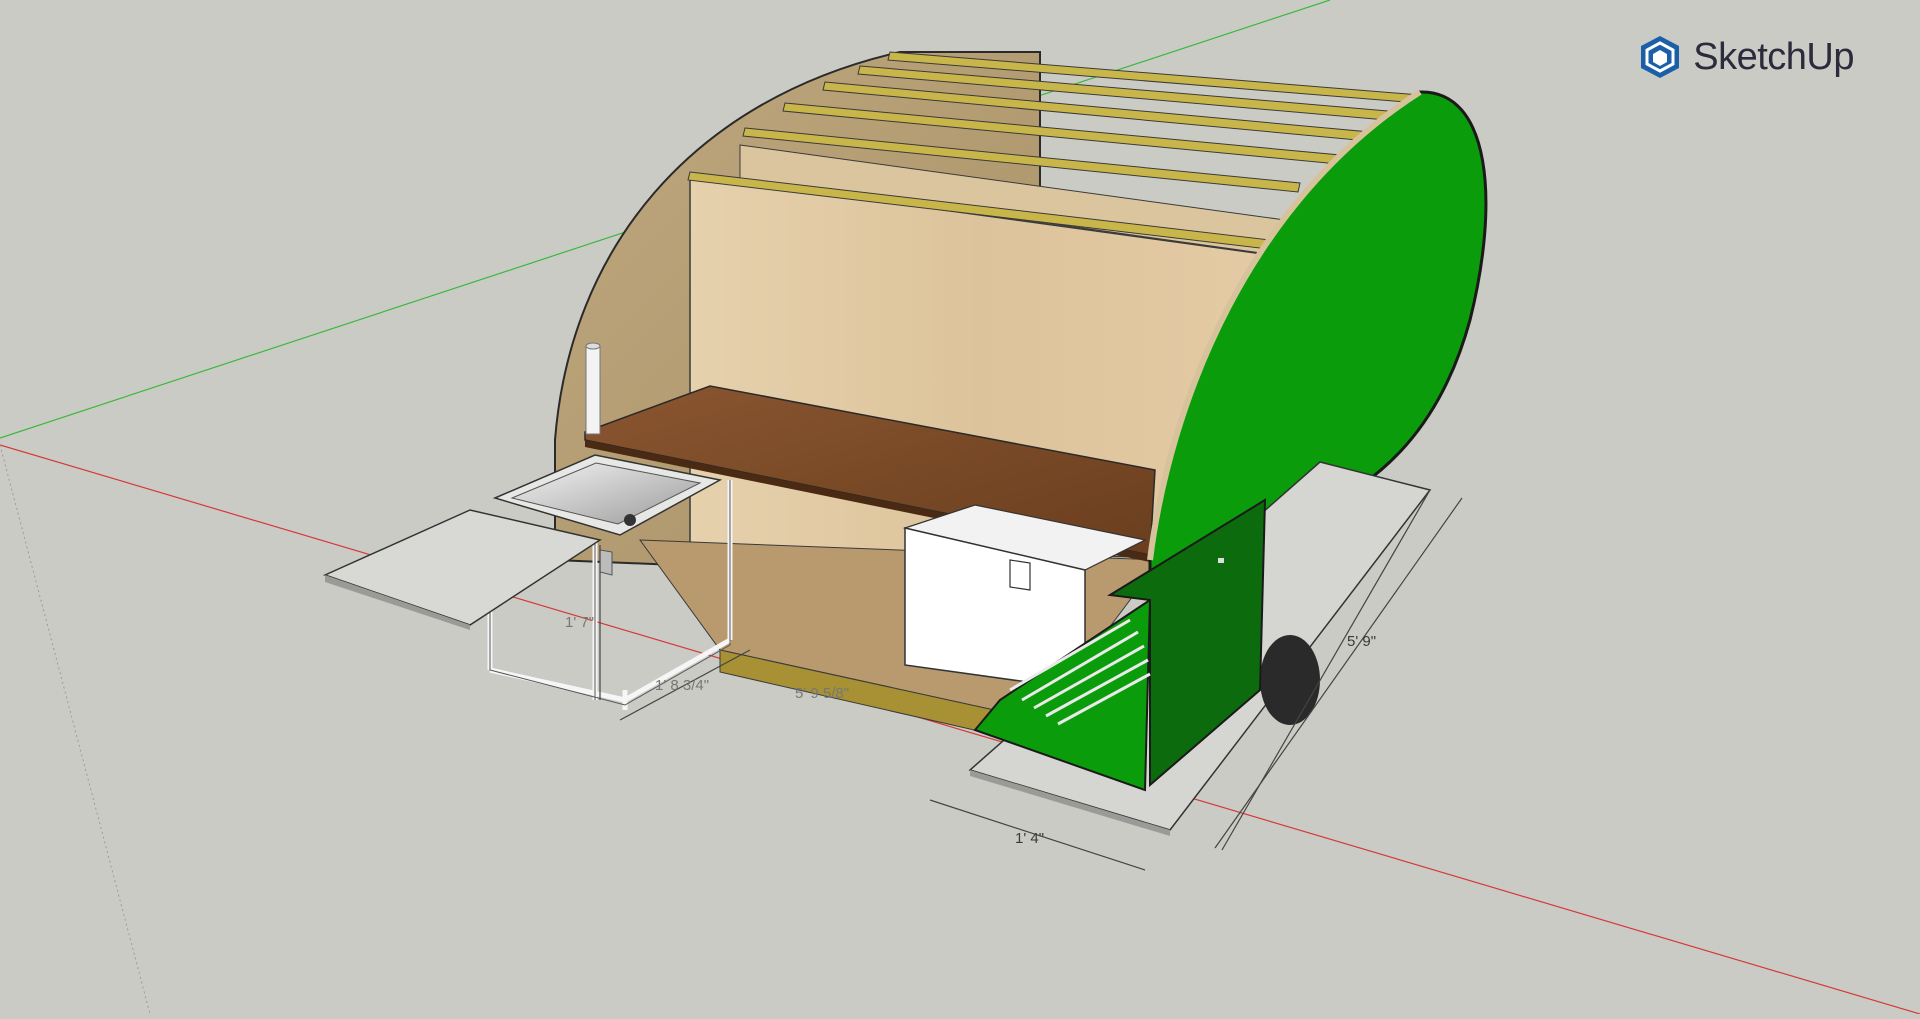  I want to click on blue-axis-hidden, so click(75, 729).